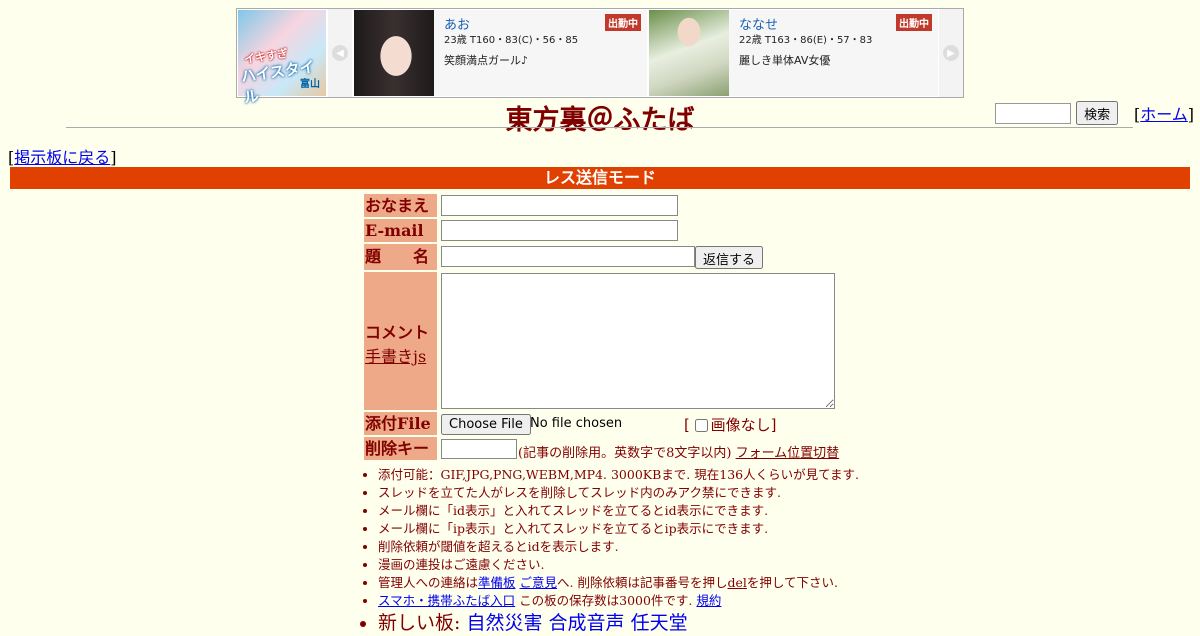  What do you see at coordinates (785, 60) in the screenshot?
I see `ad-card-catchphrase: 麗しき単体AV女優` at bounding box center [785, 60].